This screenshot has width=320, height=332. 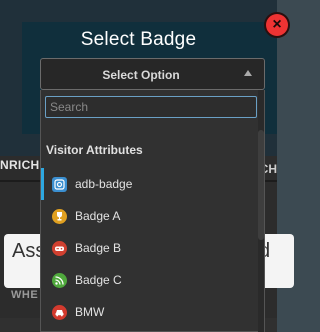 I want to click on background-tab-enrich: NRICH, so click(x=20, y=165).